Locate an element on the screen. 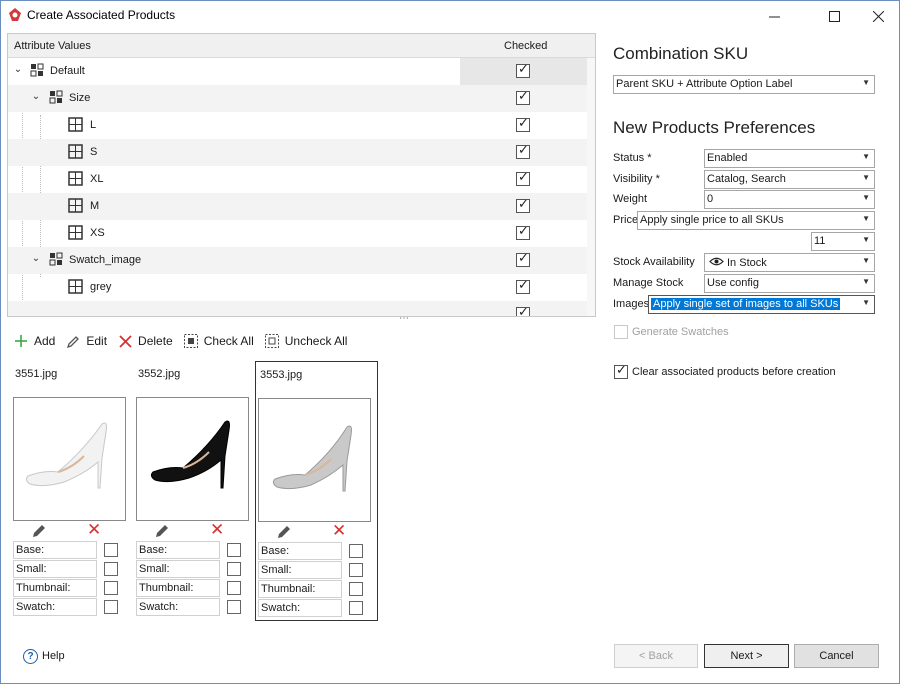 This screenshot has width=900, height=684. tree-row-default: ⌄ Default is located at coordinates (297, 71).